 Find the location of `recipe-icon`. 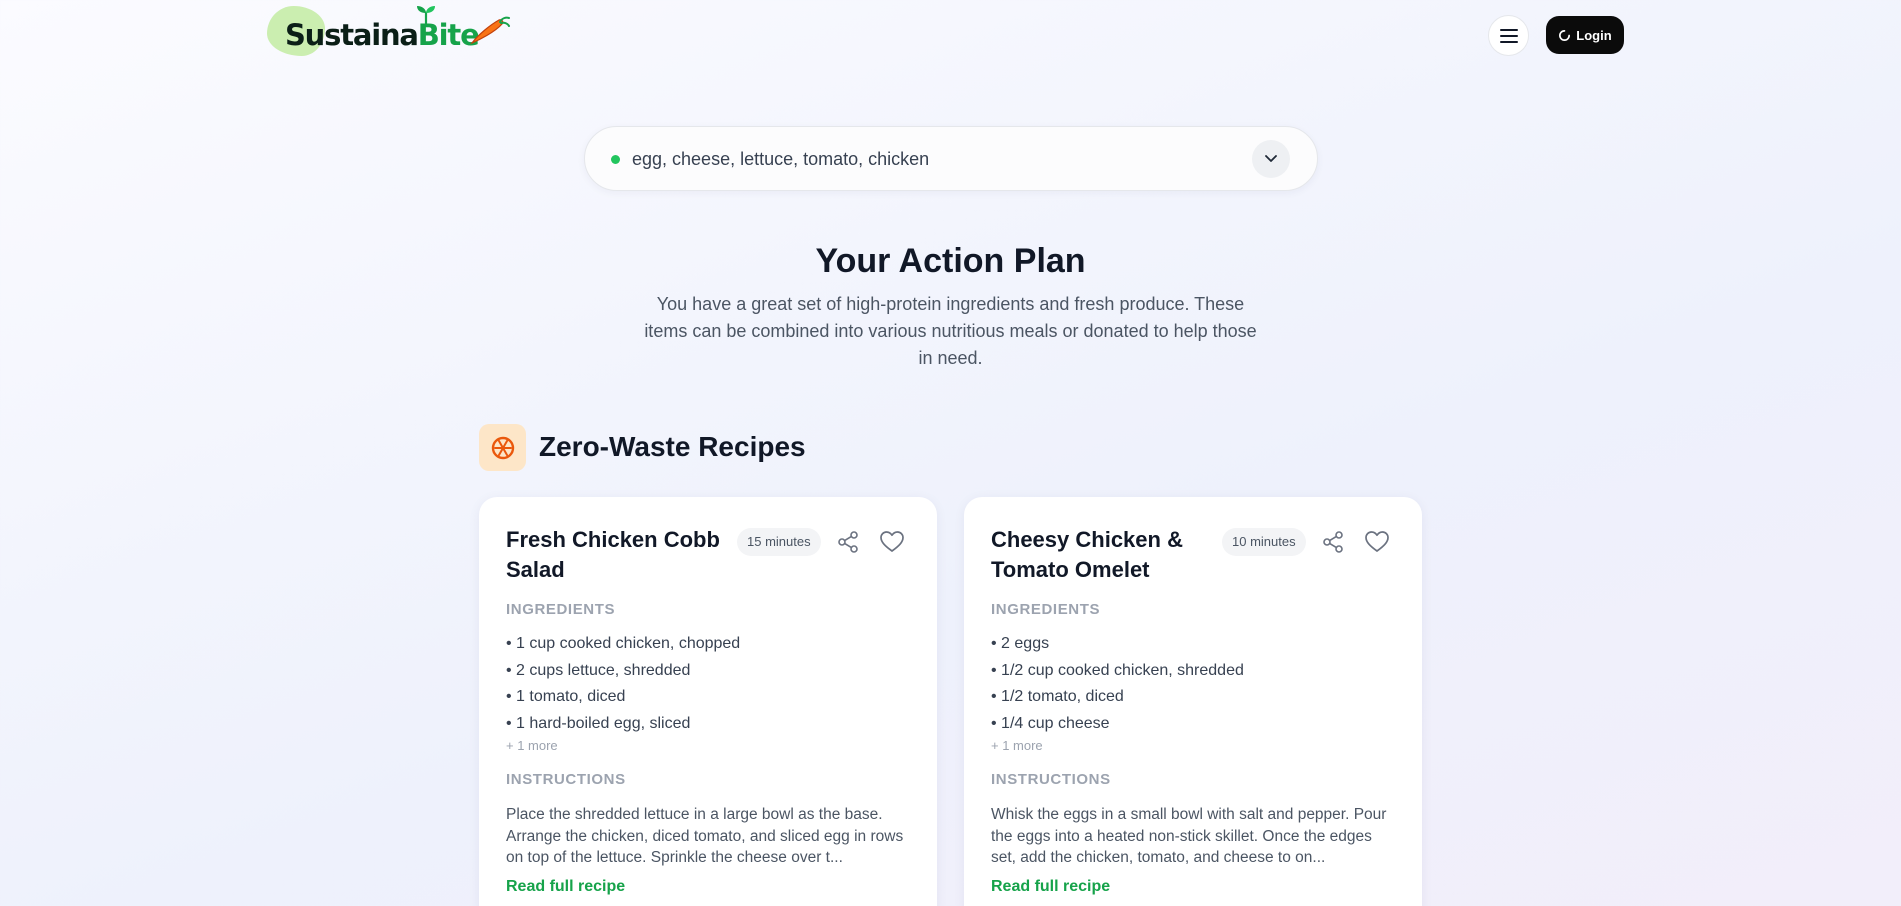

recipe-icon is located at coordinates (502, 447).